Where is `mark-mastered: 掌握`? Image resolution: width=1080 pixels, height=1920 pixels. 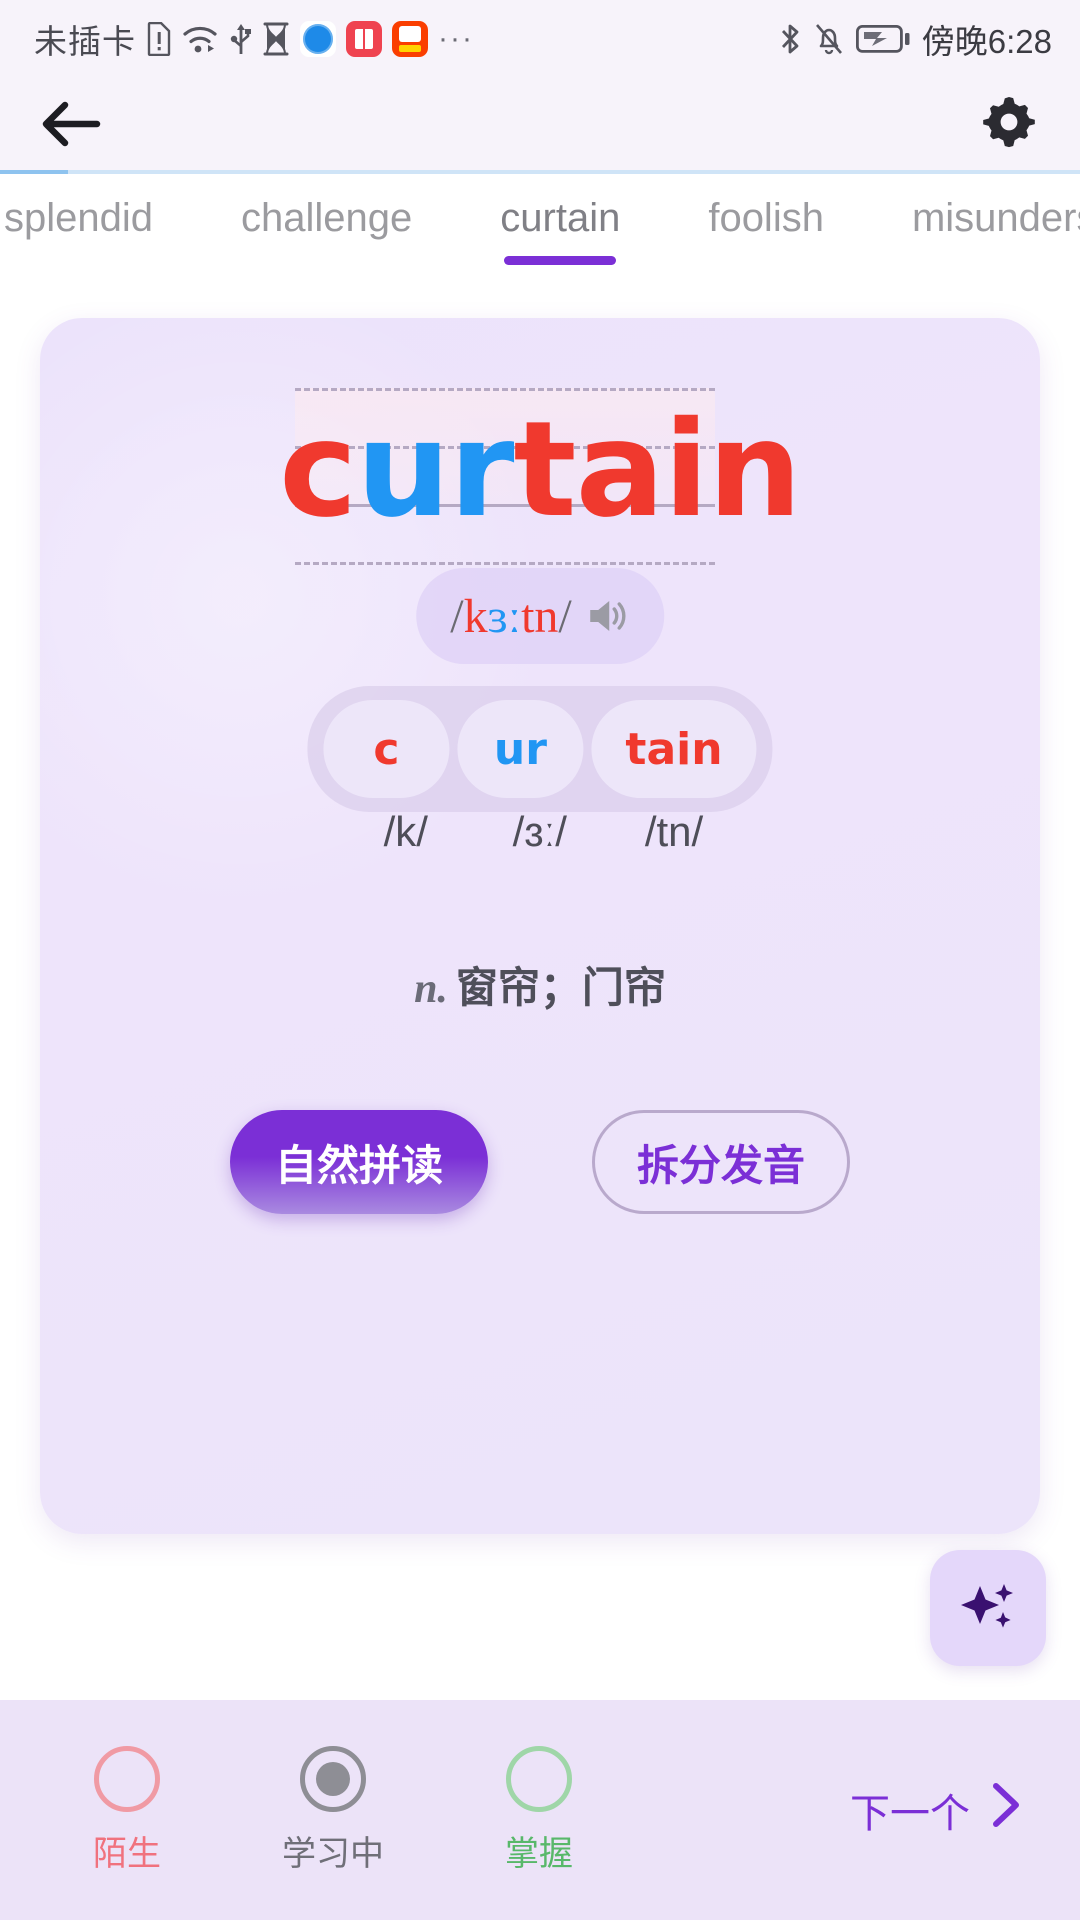
mark-mastered: 掌握 is located at coordinates (539, 1810).